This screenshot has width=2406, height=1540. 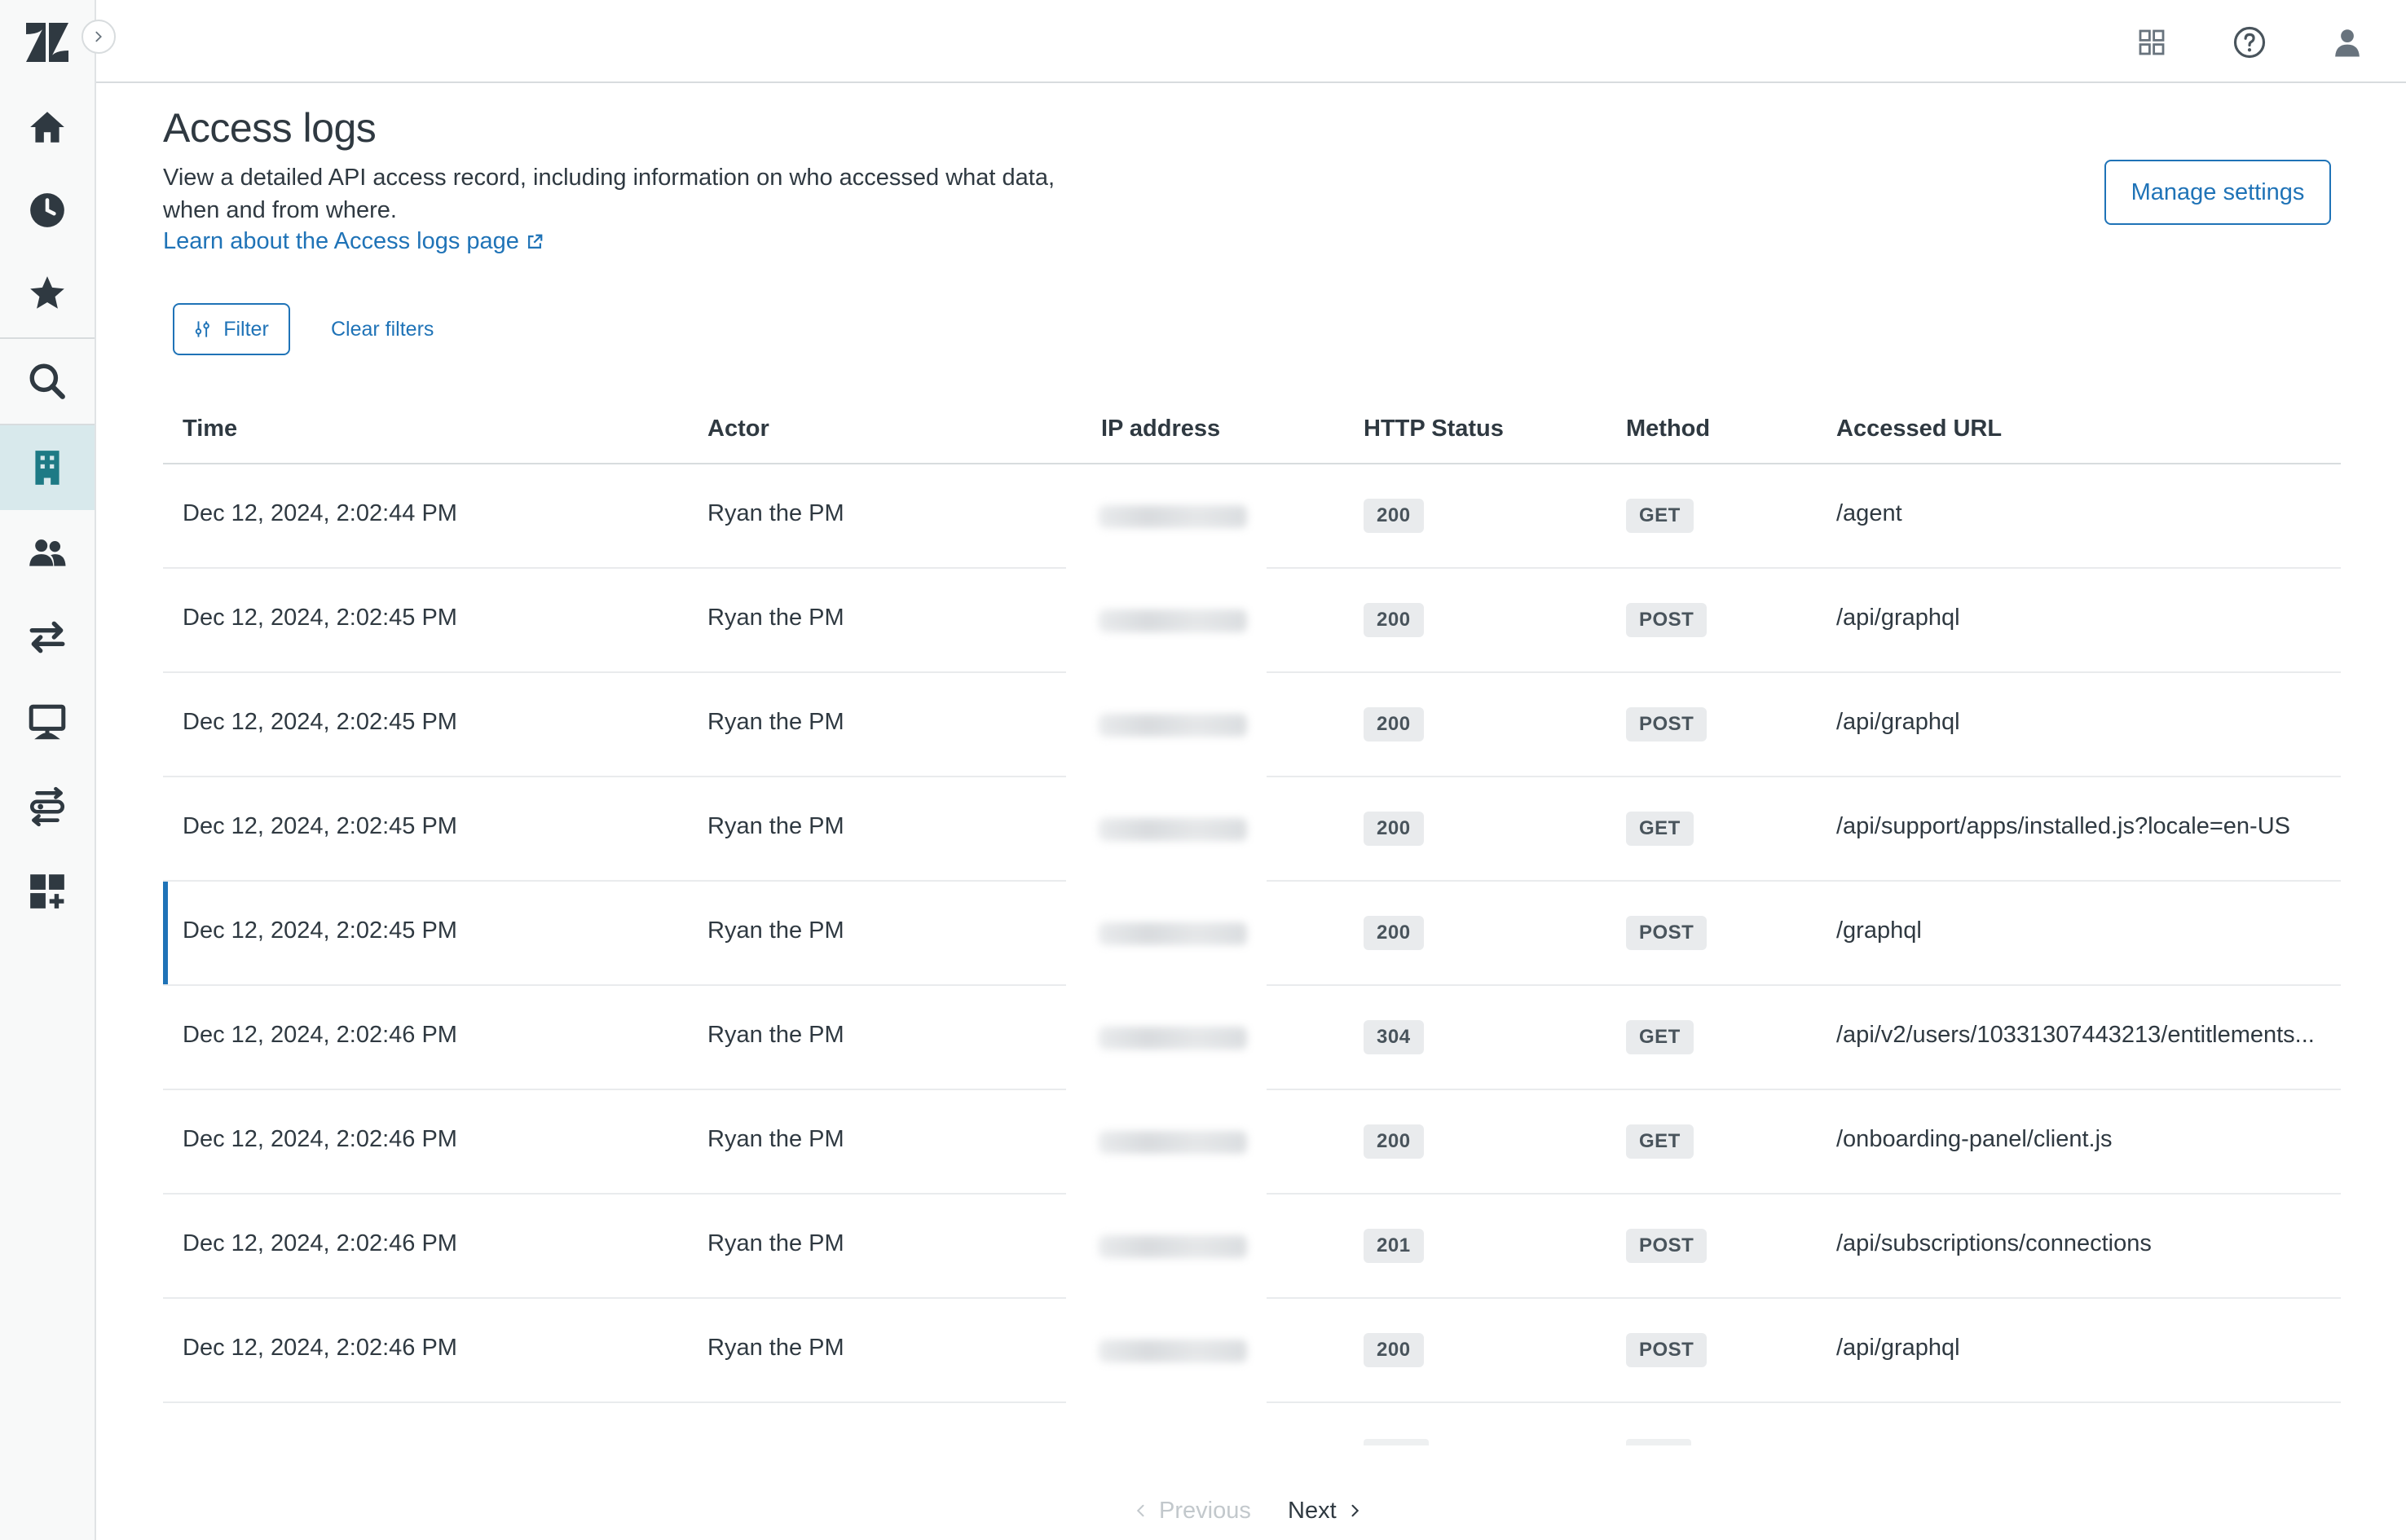 I want to click on column-header-ip-address: IP address, so click(x=1160, y=429).